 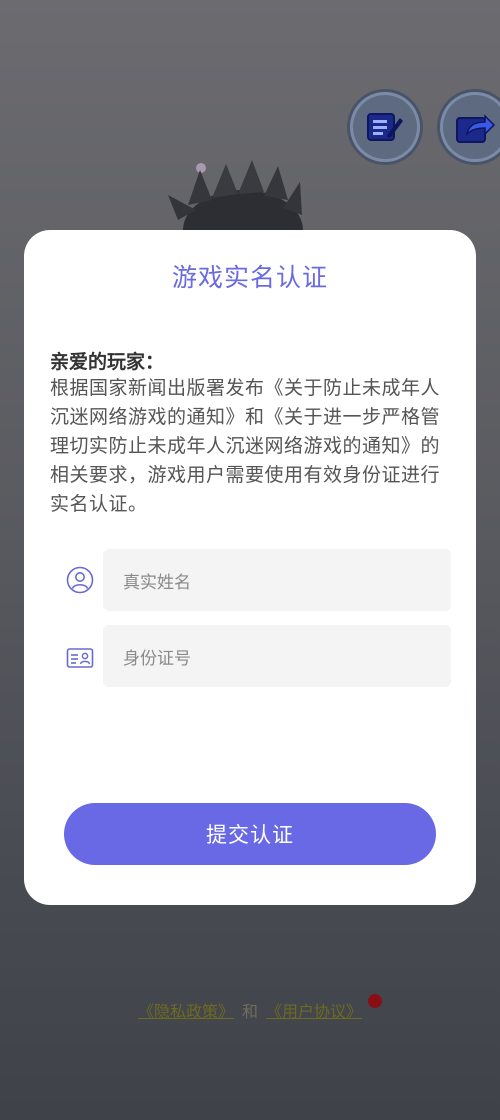 I want to click on real-name-input: 真实姓名, so click(x=277, y=580).